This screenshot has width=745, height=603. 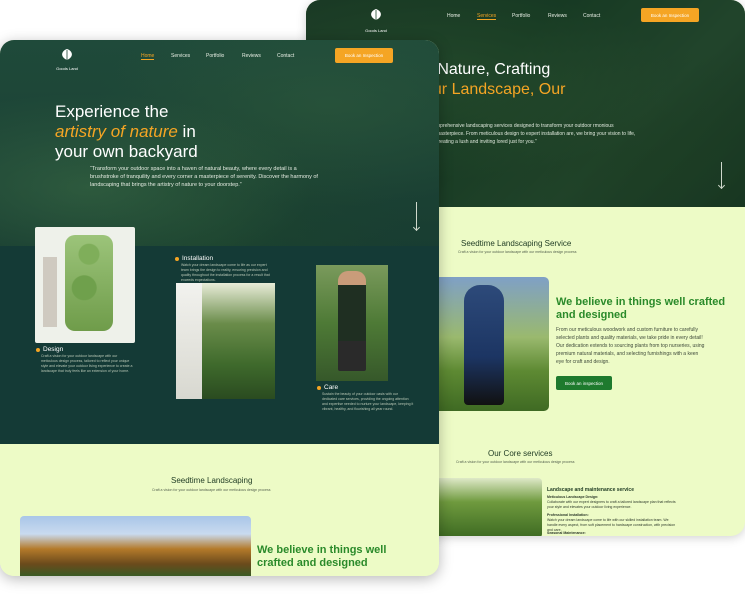 I want to click on autumn-trees-photo, so click(x=135, y=546).